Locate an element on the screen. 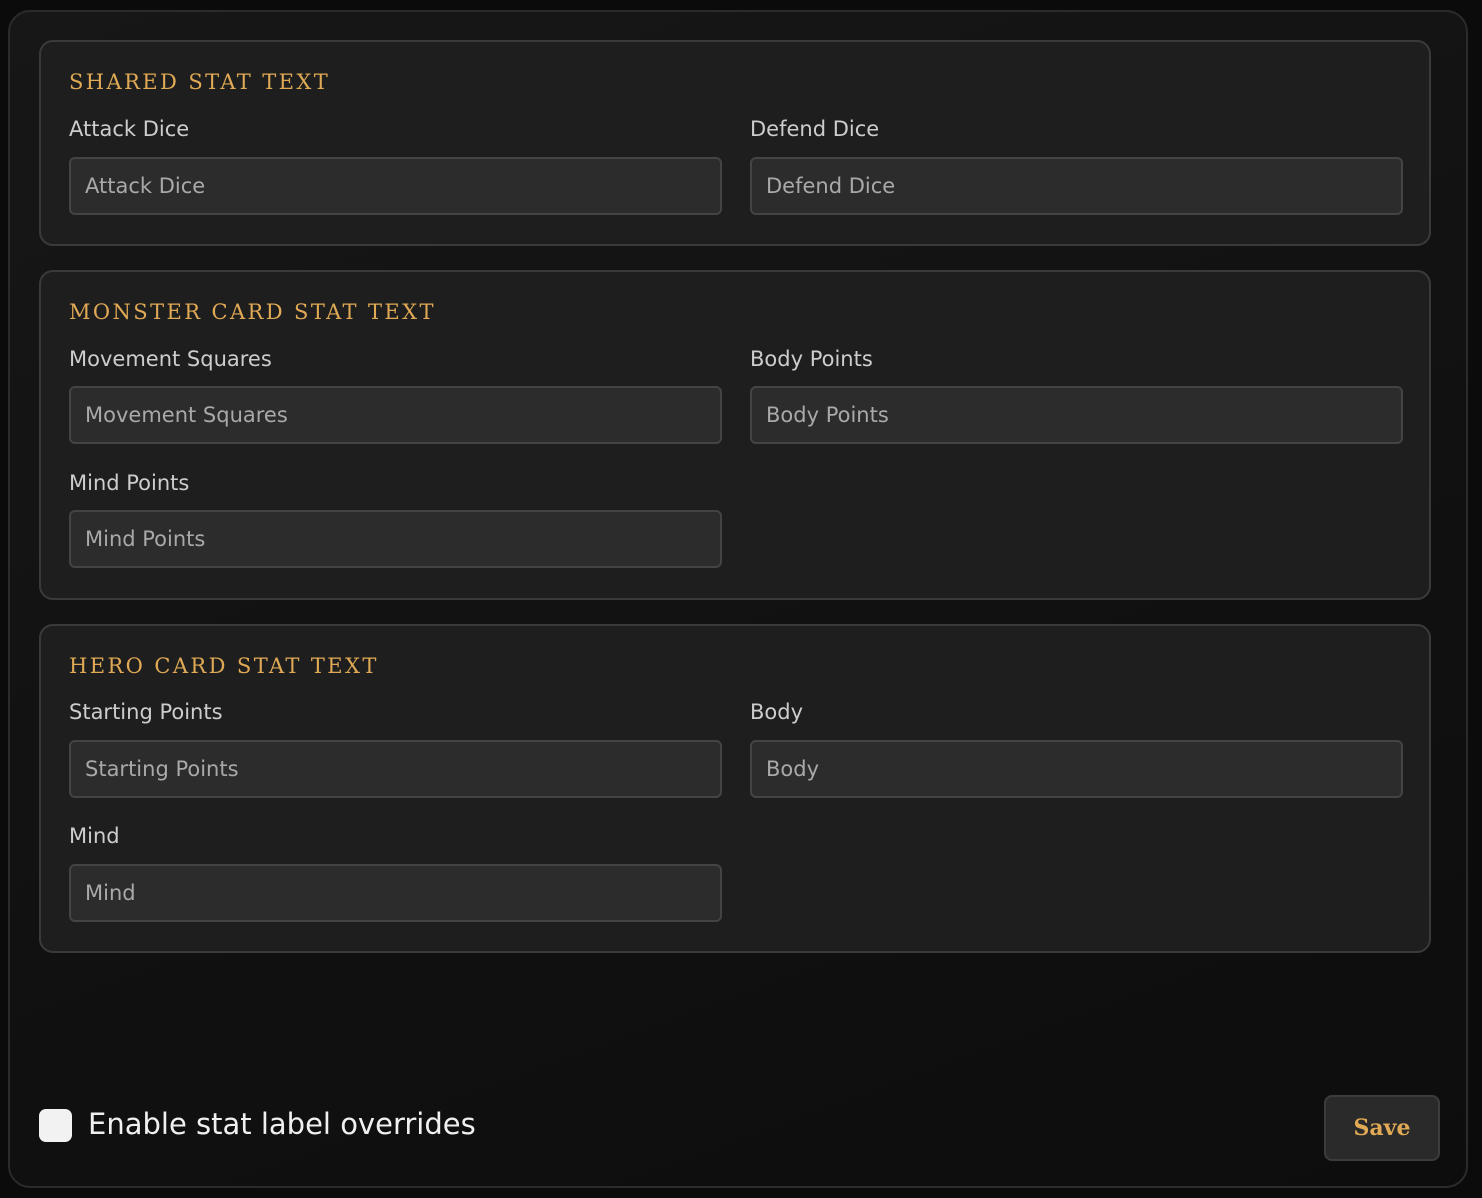 This screenshot has height=1198, width=1482. body-points-label: Body Points is located at coordinates (811, 359).